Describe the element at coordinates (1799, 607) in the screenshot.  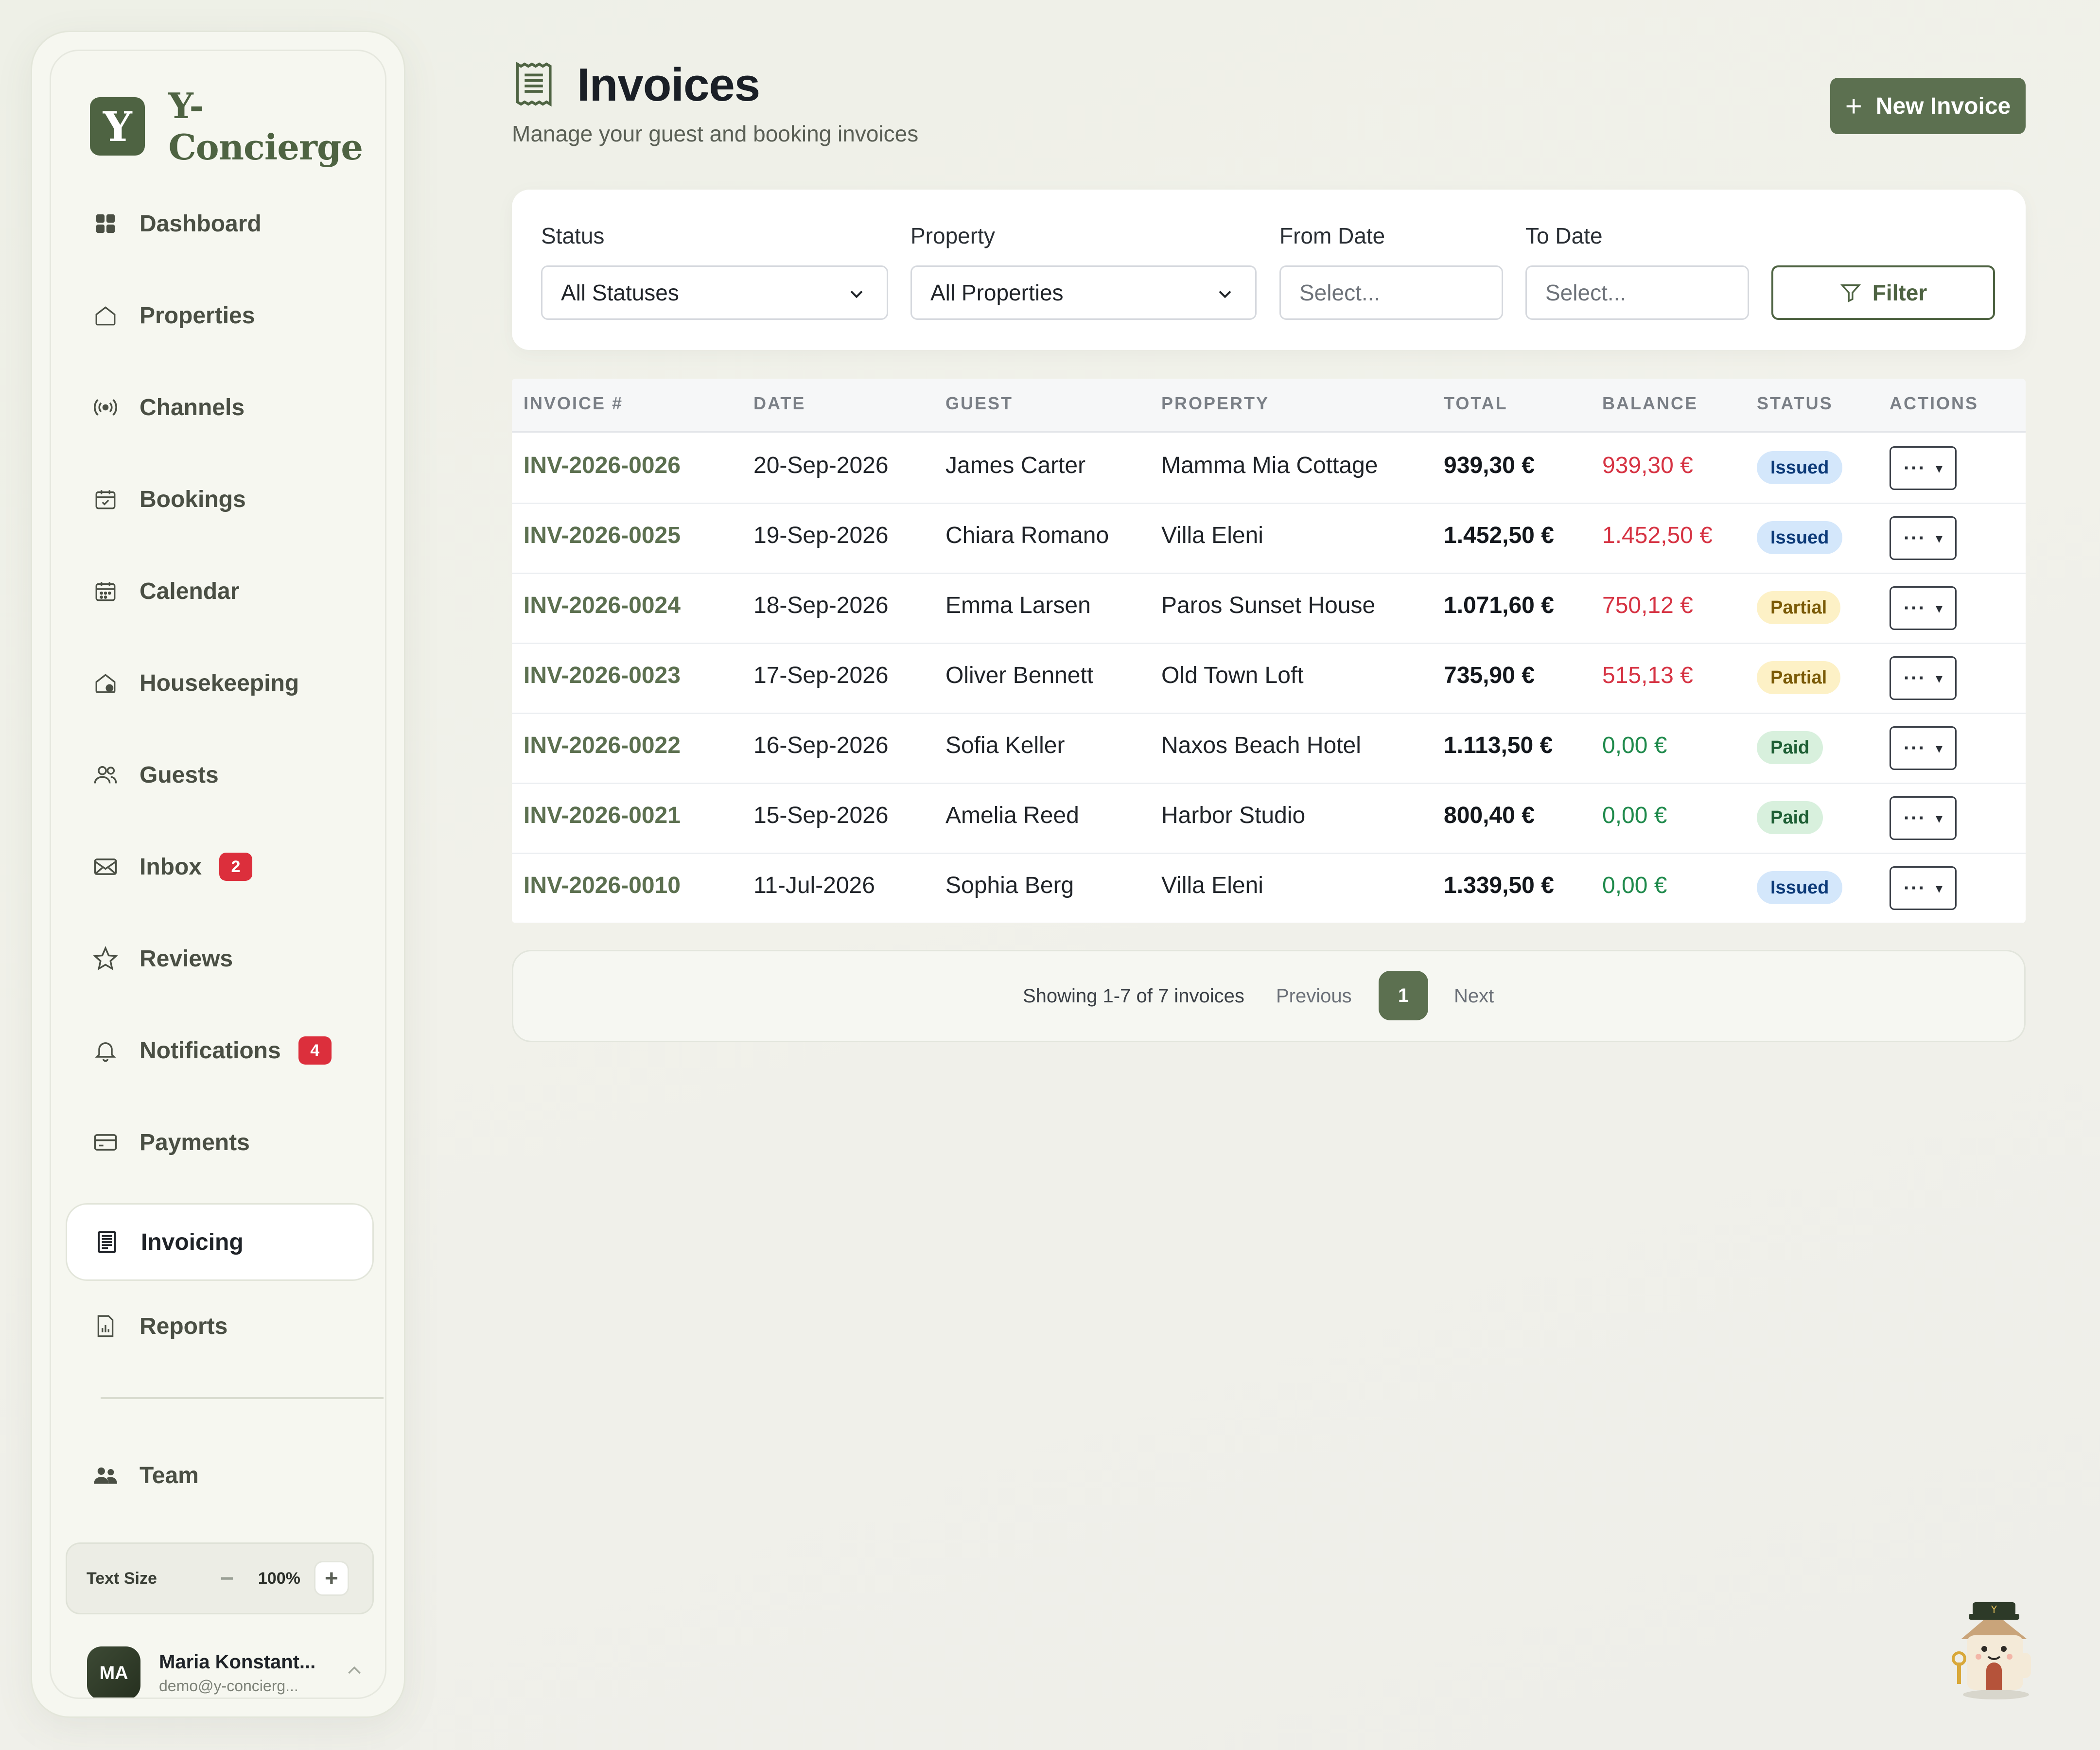
I see `status-badge: Partial` at that location.